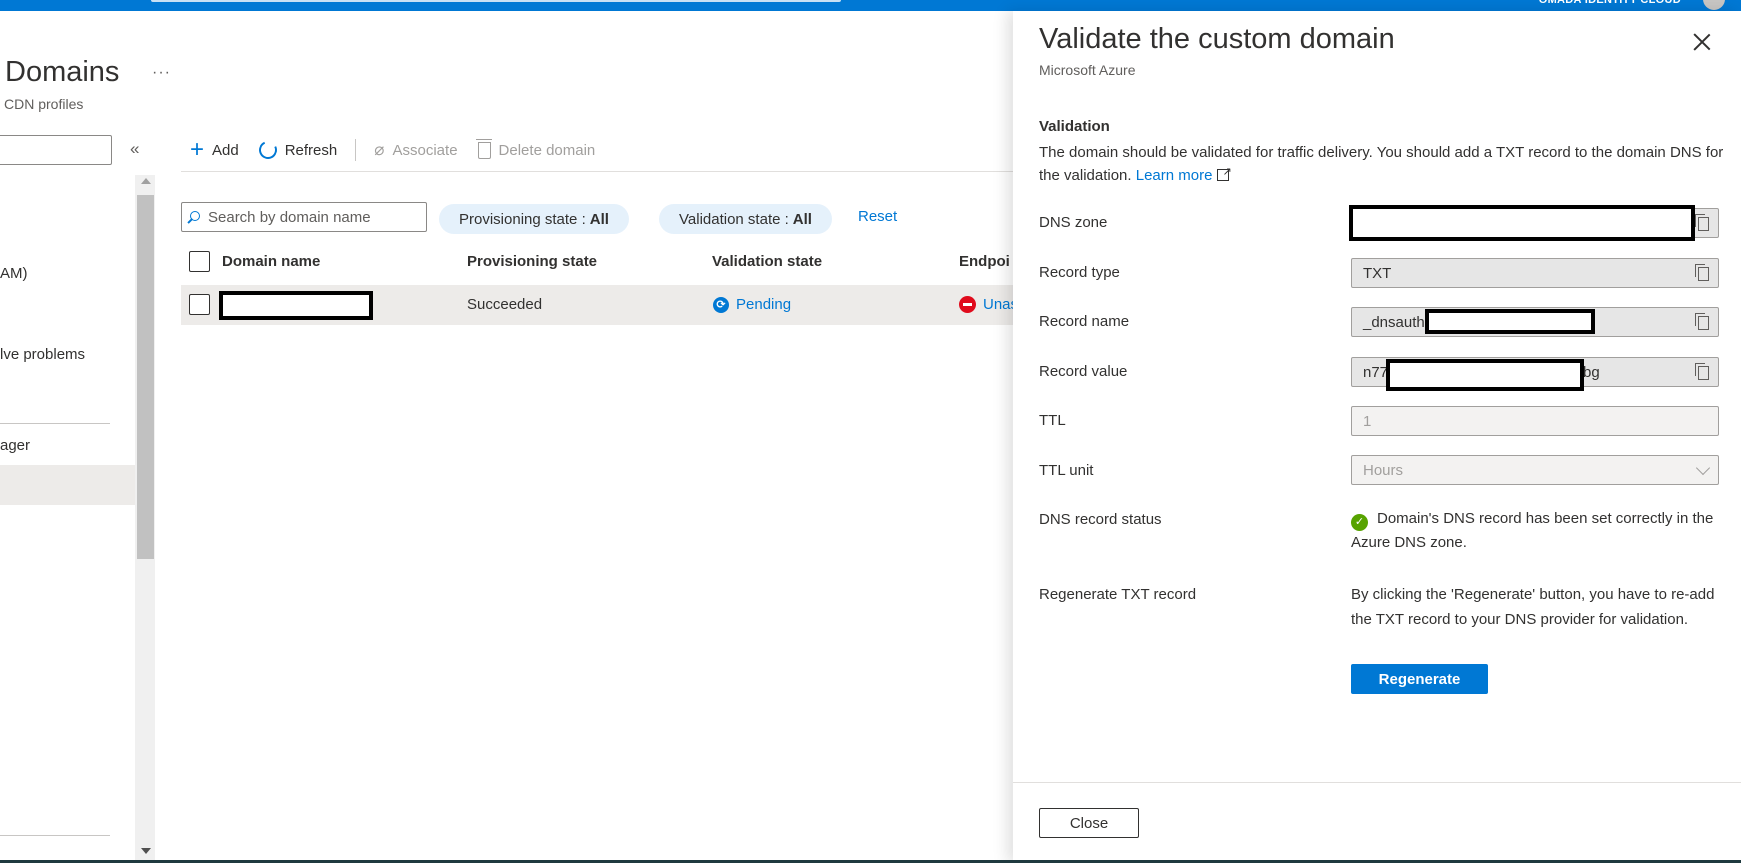  What do you see at coordinates (984, 261) in the screenshot?
I see `column-header-endpoint: Endpoi` at bounding box center [984, 261].